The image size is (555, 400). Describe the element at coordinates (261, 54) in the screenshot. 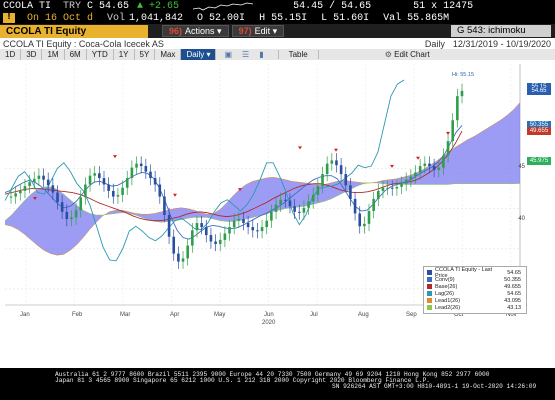

I see `bar-style-icon: ▮` at that location.